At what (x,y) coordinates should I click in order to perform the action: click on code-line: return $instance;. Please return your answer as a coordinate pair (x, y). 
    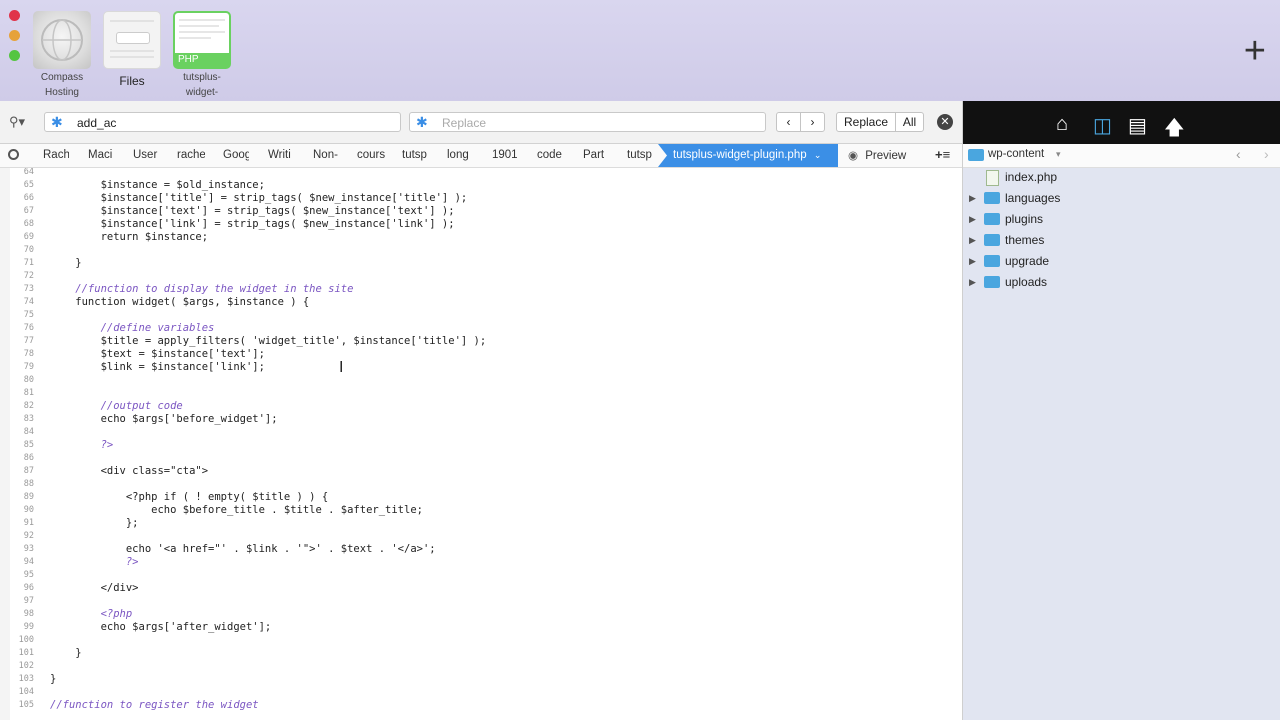
    Looking at the image, I should click on (129, 237).